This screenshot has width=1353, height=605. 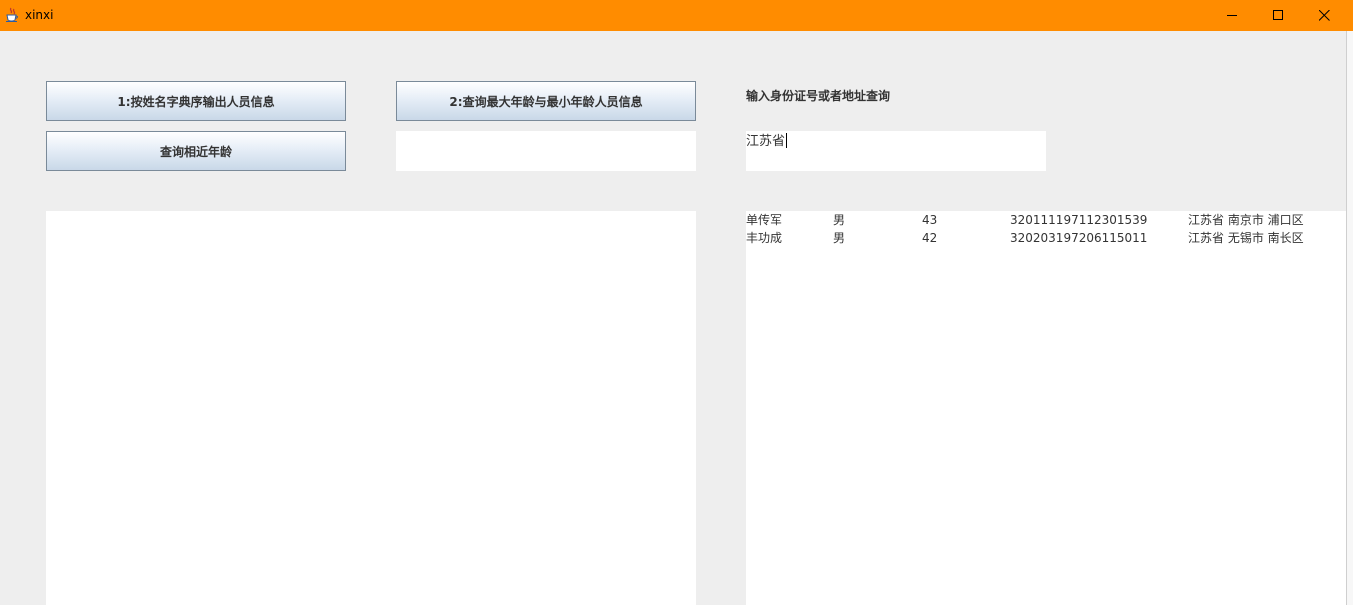 What do you see at coordinates (896, 151) in the screenshot?
I see `search-input: 江苏省` at bounding box center [896, 151].